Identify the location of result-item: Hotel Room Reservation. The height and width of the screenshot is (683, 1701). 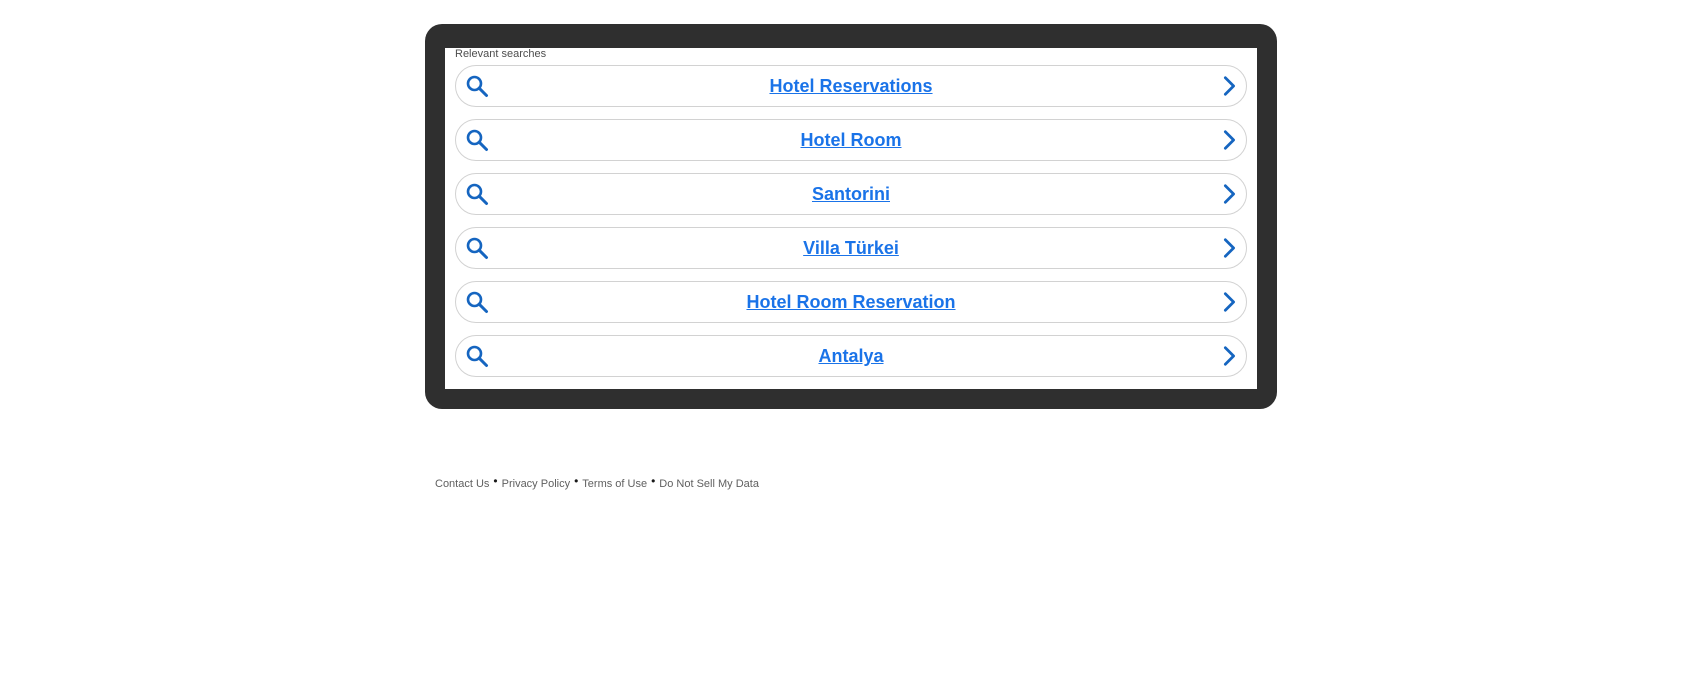
(851, 302).